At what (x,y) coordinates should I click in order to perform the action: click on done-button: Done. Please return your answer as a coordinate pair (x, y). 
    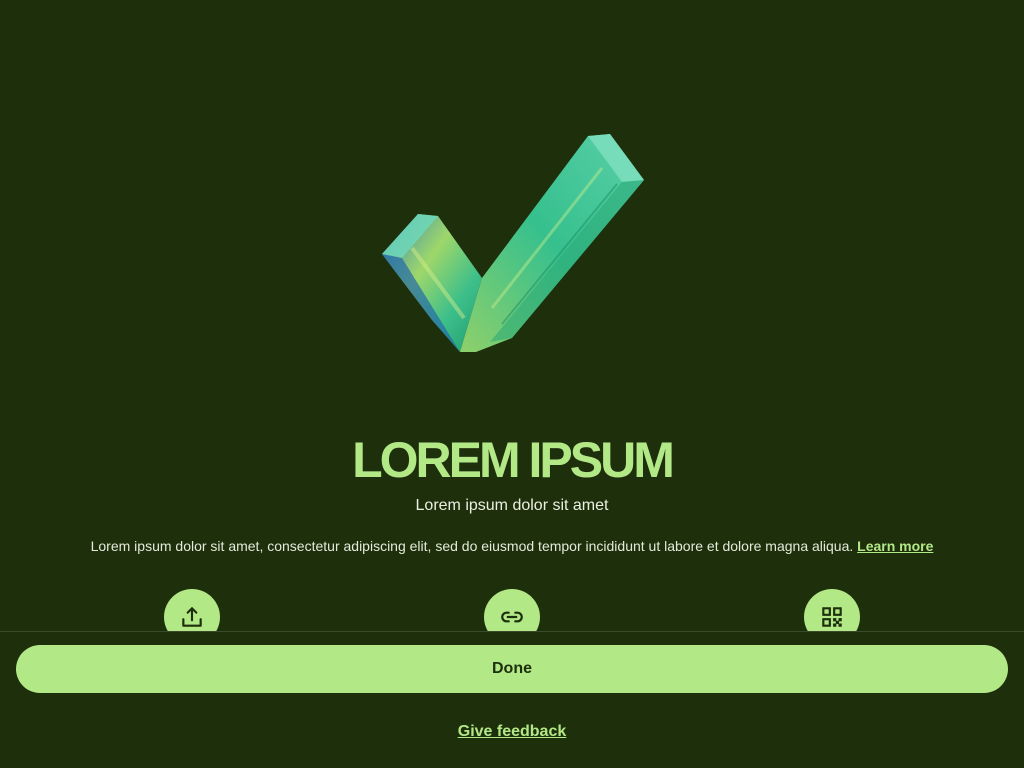
    Looking at the image, I should click on (512, 669).